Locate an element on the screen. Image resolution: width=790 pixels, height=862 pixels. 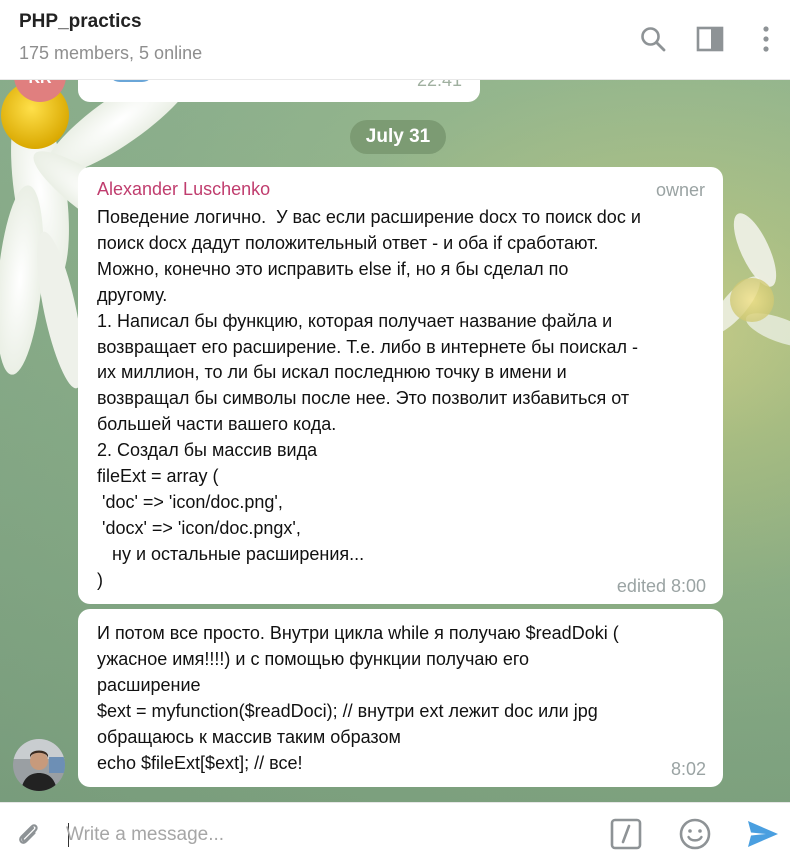
compose-bar is located at coordinates (395, 832).